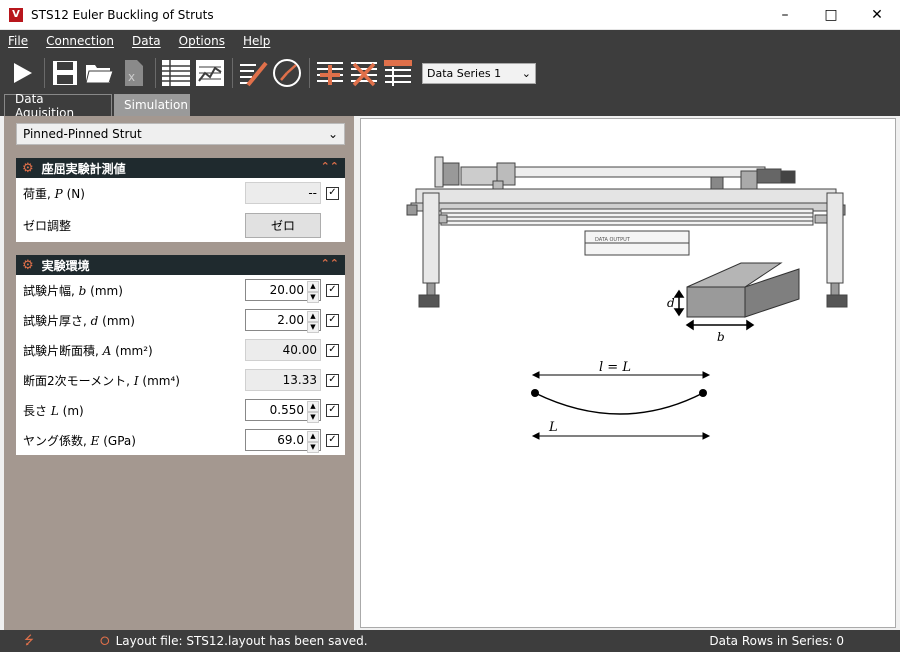 Image resolution: width=900 pixels, height=652 pixels. Describe the element at coordinates (831, 15) in the screenshot. I see `maximize-button: □` at that location.